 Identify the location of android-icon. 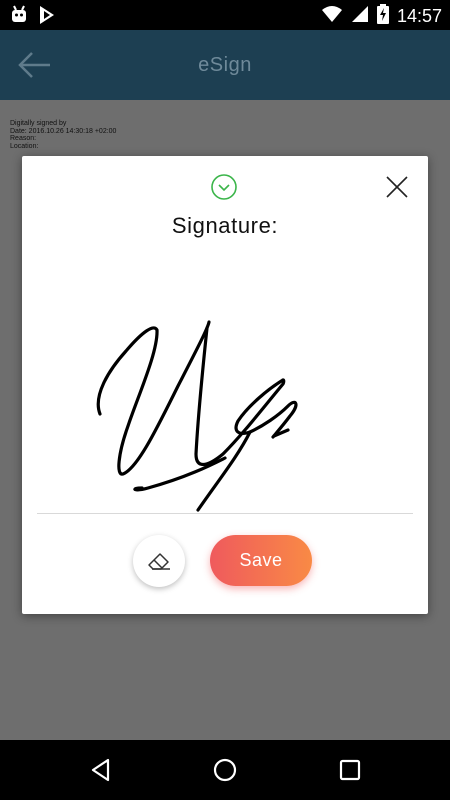
(19, 17).